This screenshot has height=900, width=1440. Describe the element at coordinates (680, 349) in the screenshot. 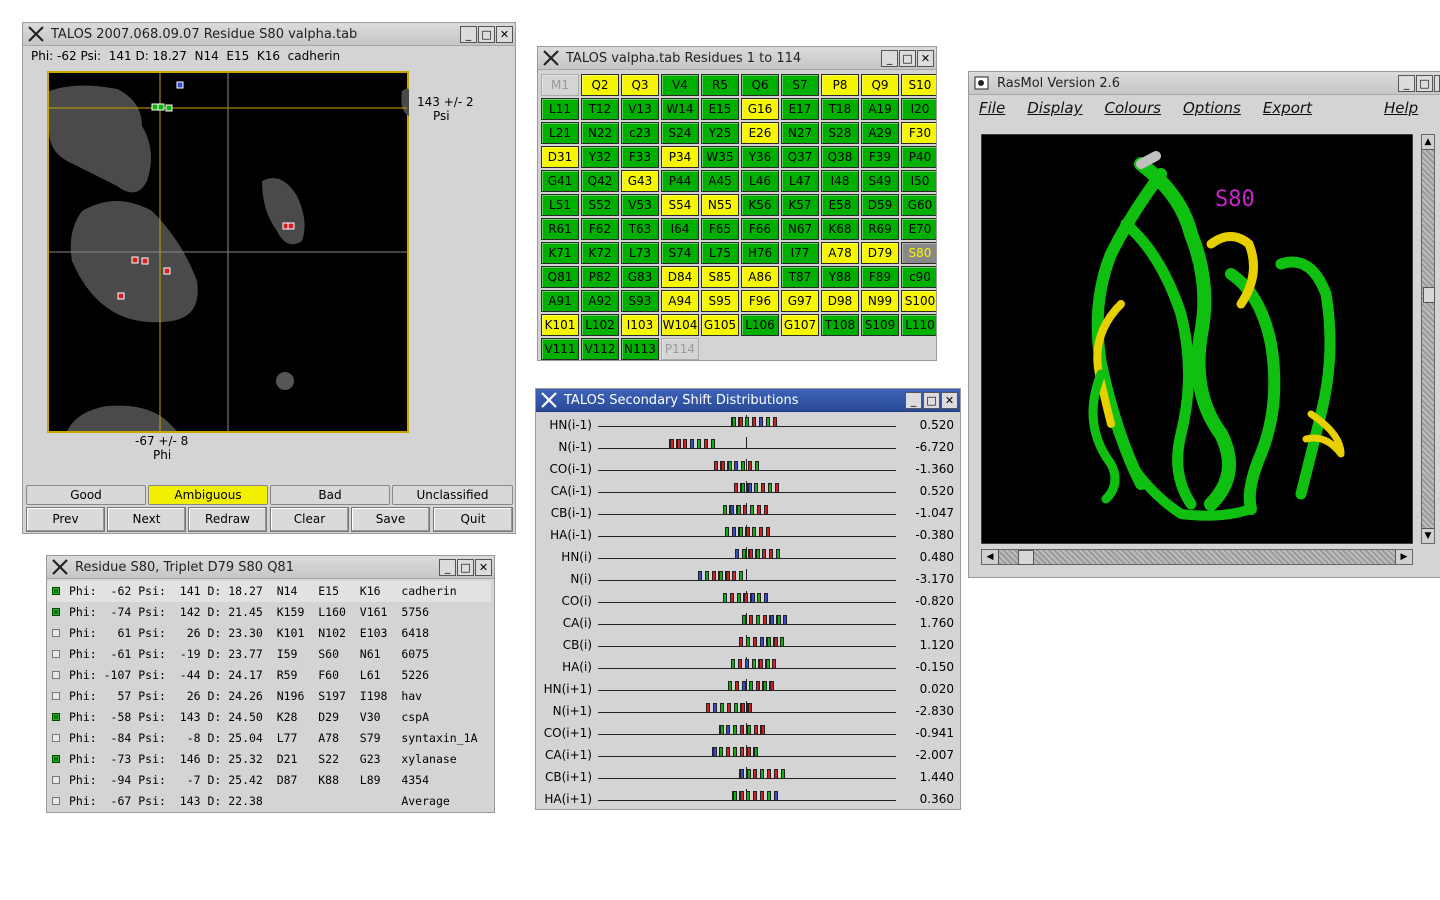

I see `residue-cell: P114` at that location.